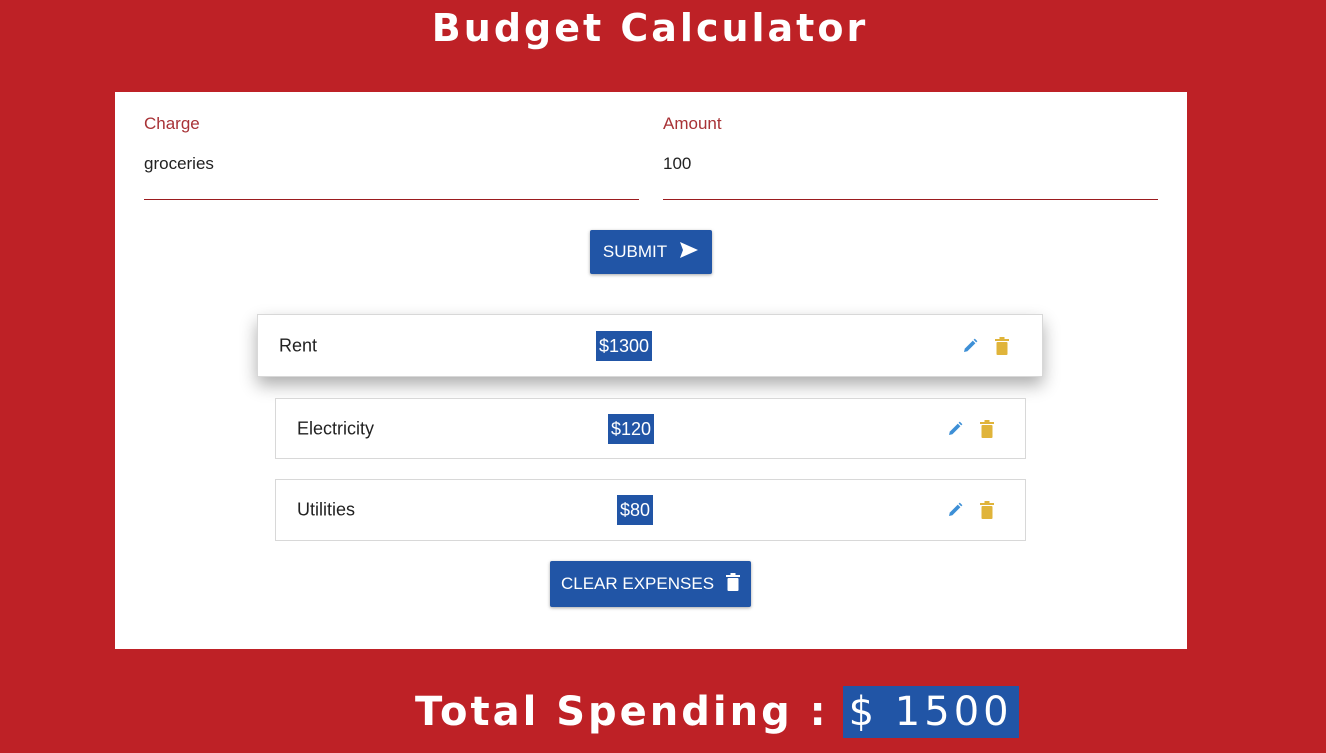 Image resolution: width=1326 pixels, height=753 pixels. I want to click on total-spending: Total Spending : $ 1500, so click(717, 712).